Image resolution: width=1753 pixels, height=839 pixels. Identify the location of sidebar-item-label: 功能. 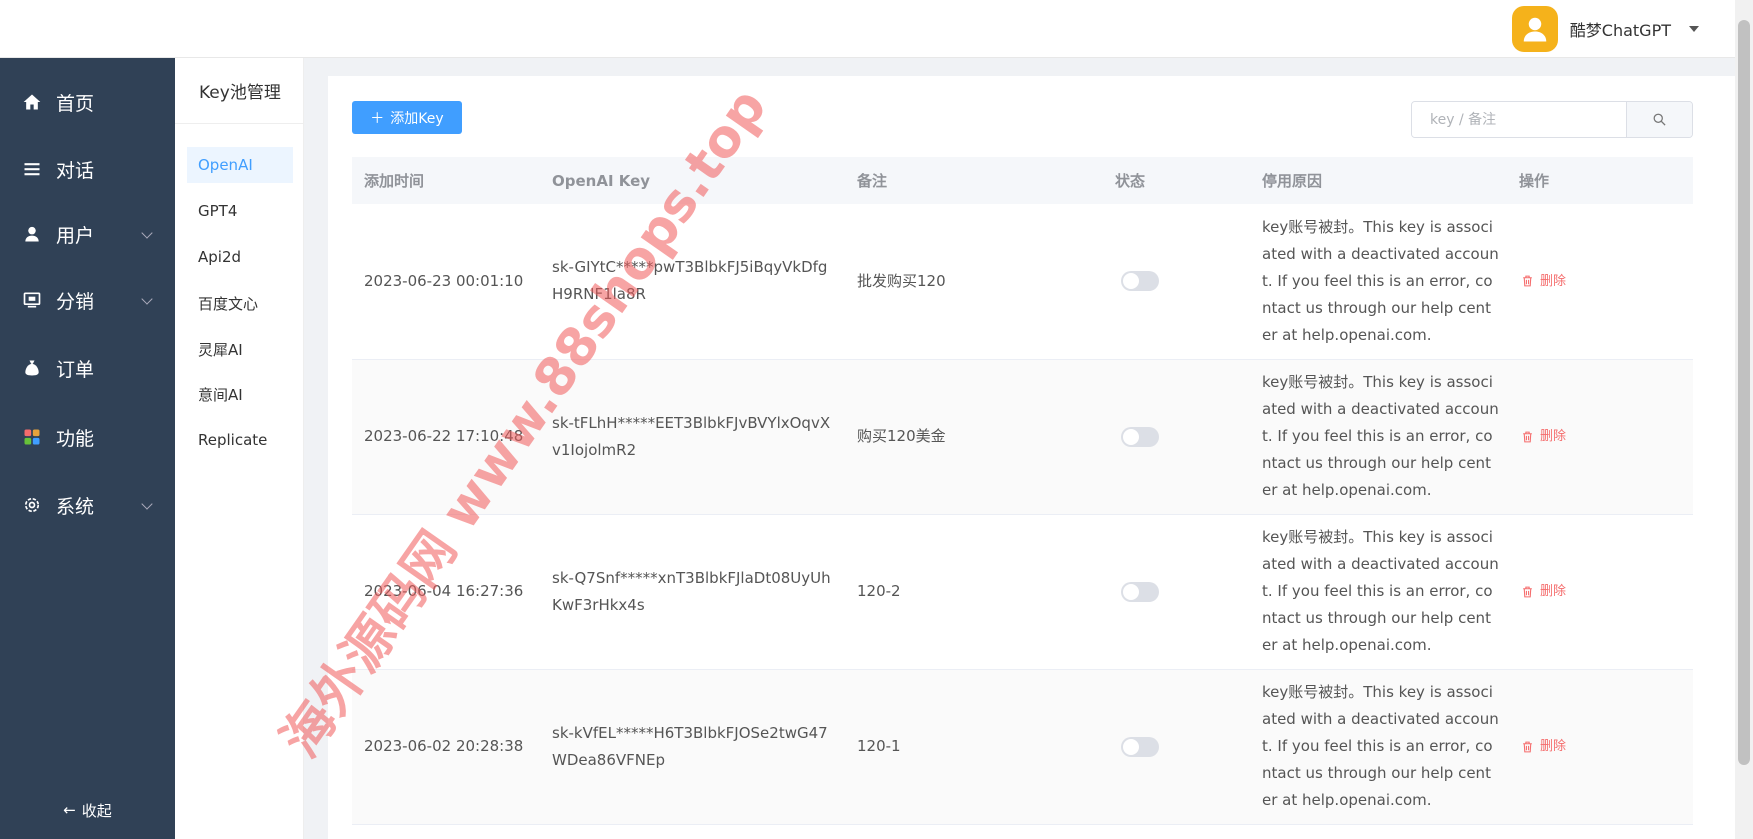
(75, 438).